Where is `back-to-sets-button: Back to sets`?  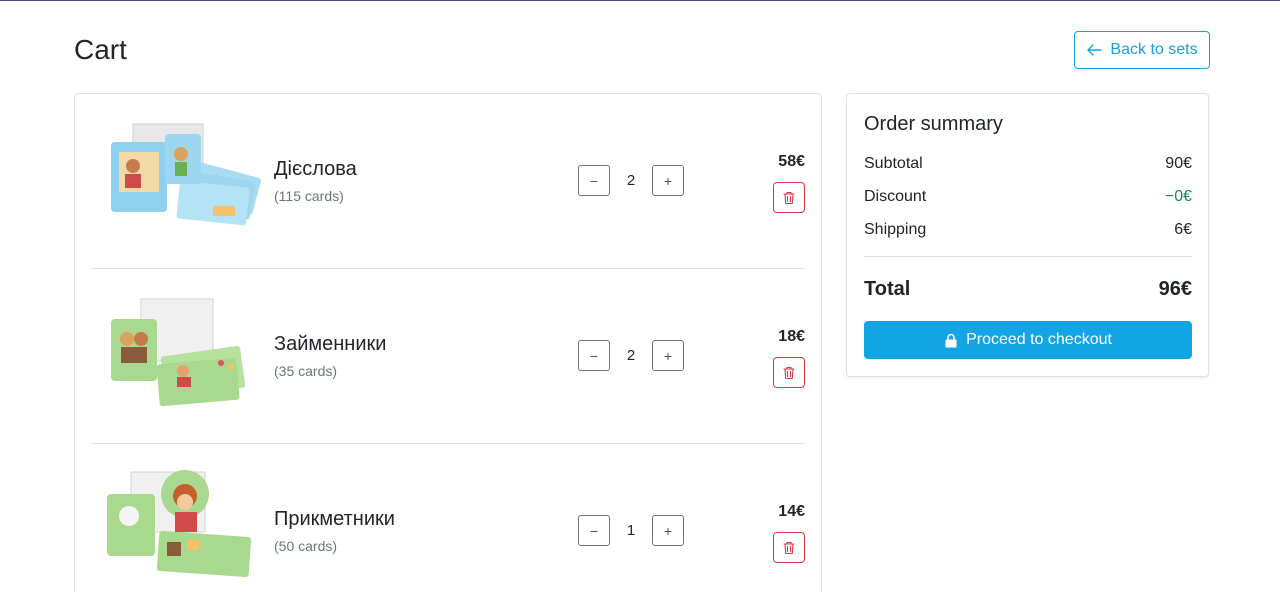 back-to-sets-button: Back to sets is located at coordinates (1142, 50).